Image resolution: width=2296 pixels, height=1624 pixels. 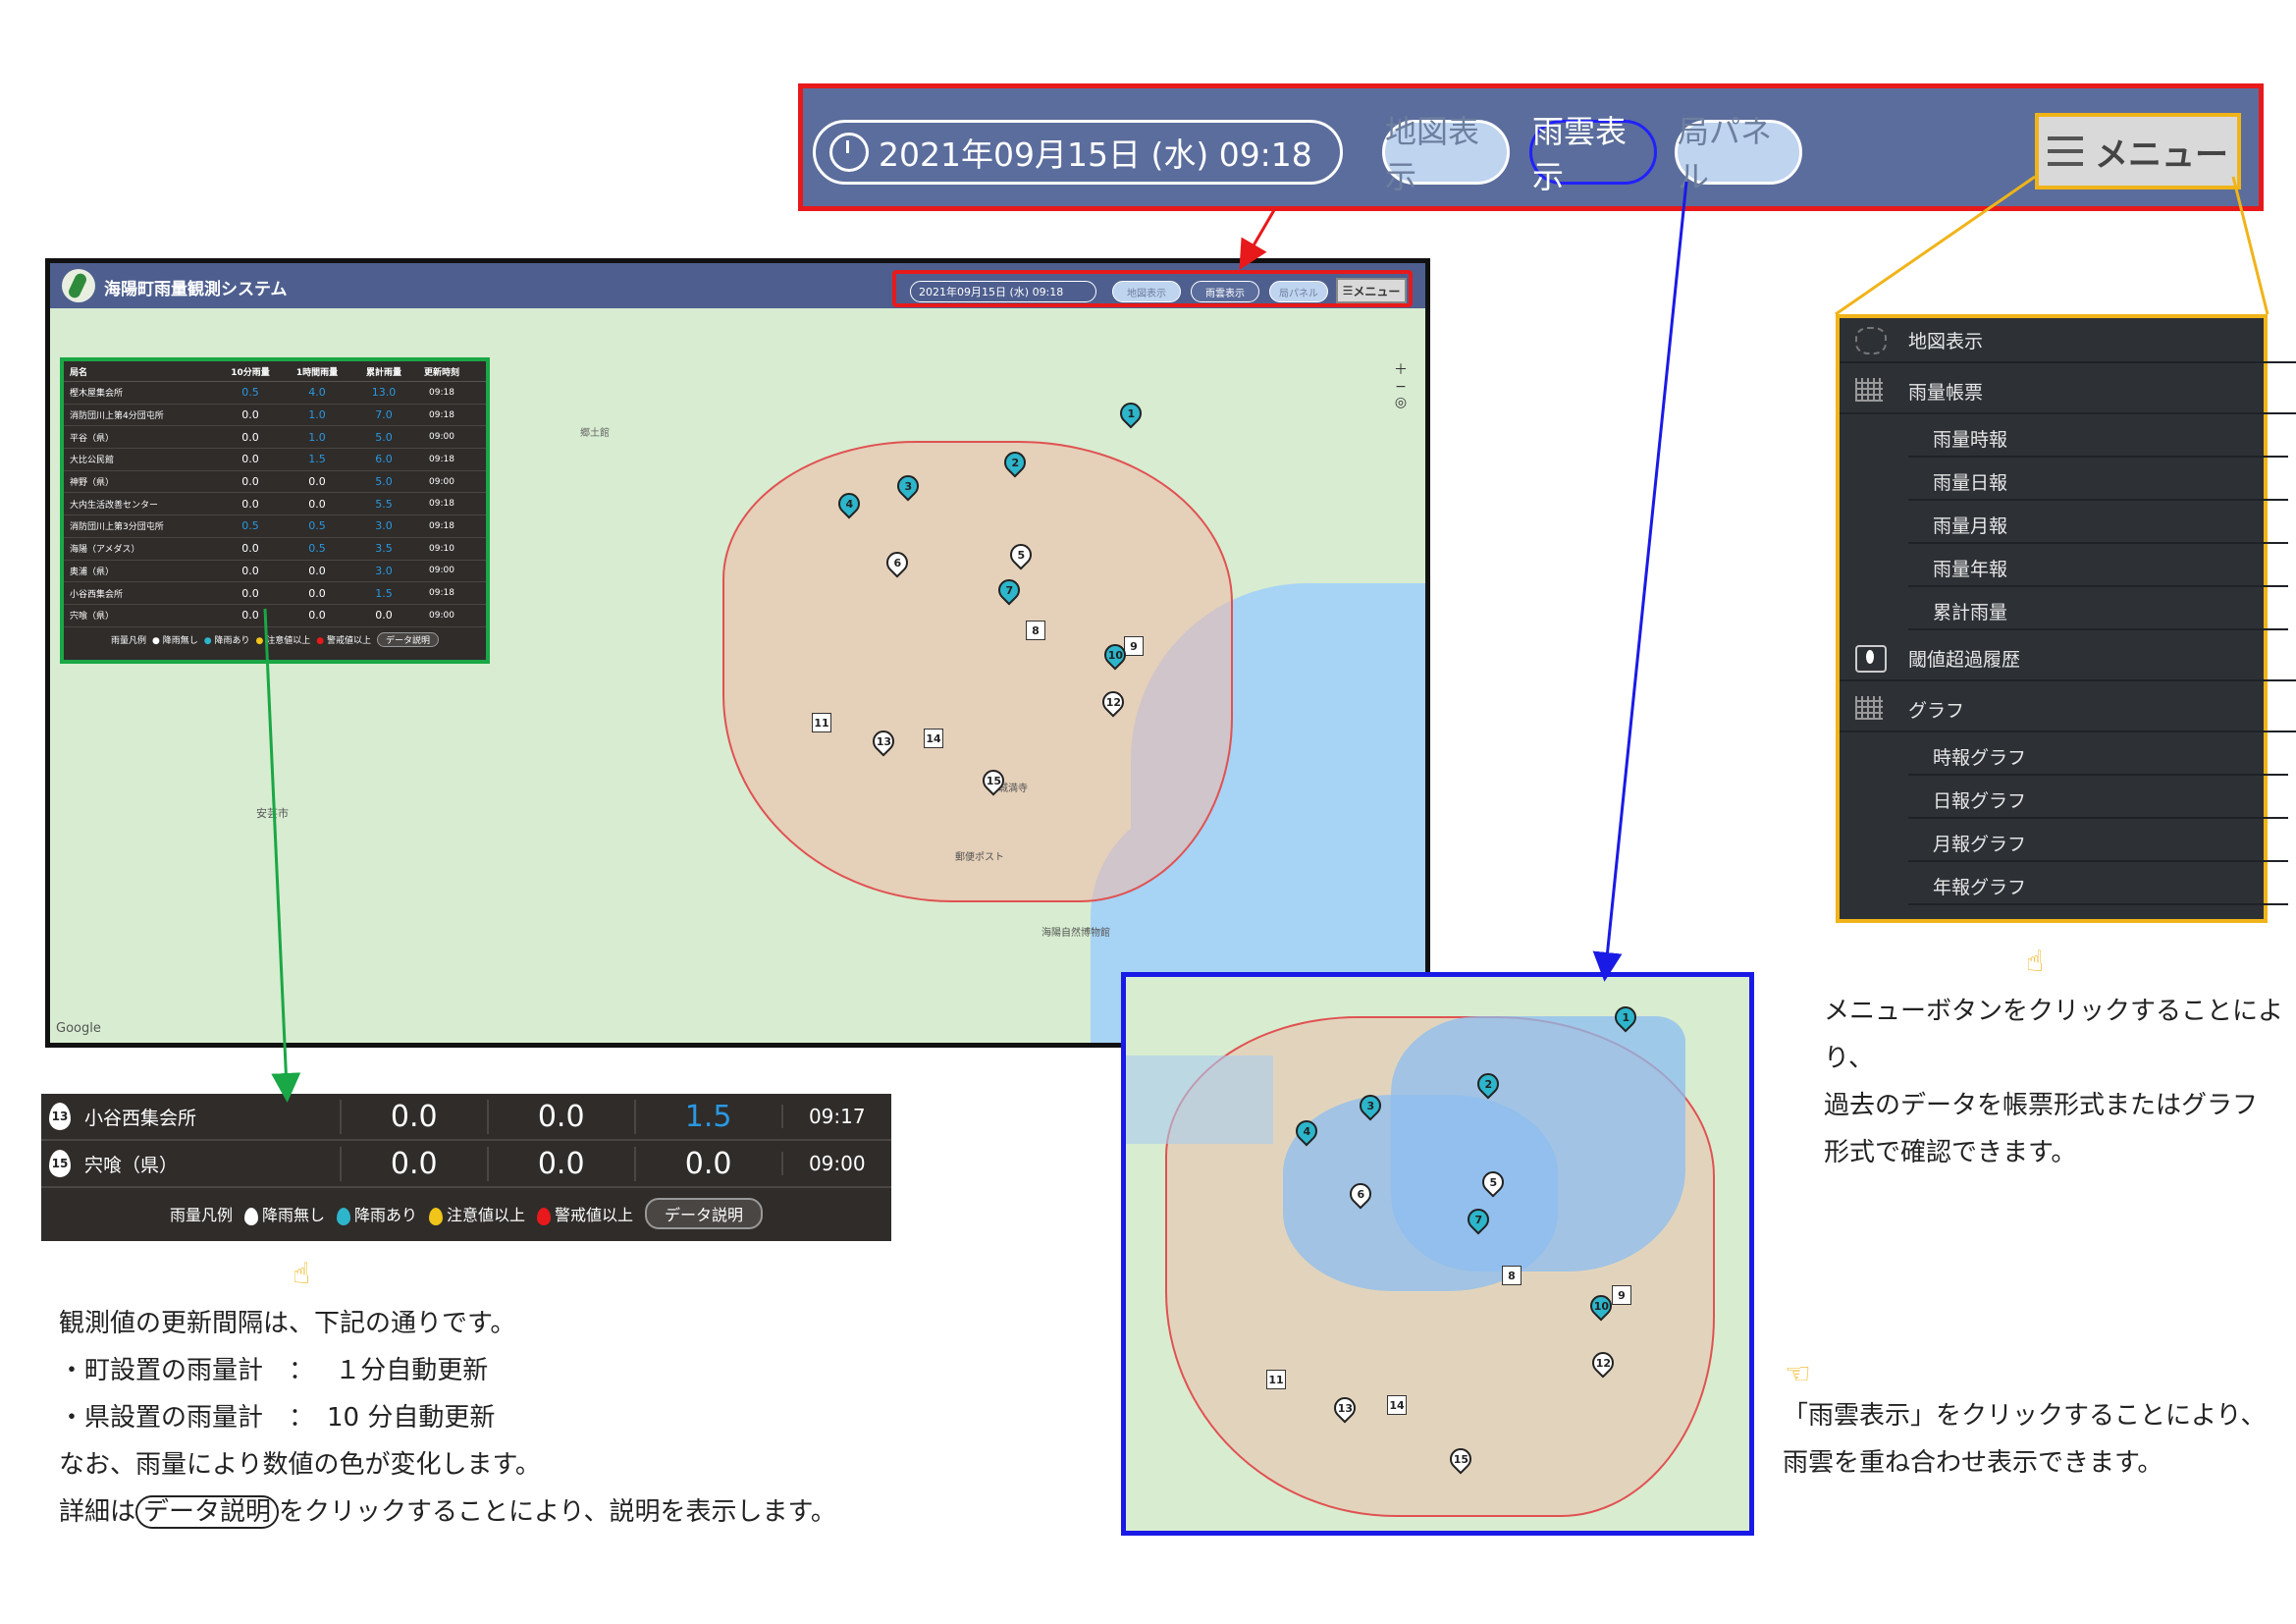 What do you see at coordinates (92, 617) in the screenshot?
I see `station-name: 宍喰（県）` at bounding box center [92, 617].